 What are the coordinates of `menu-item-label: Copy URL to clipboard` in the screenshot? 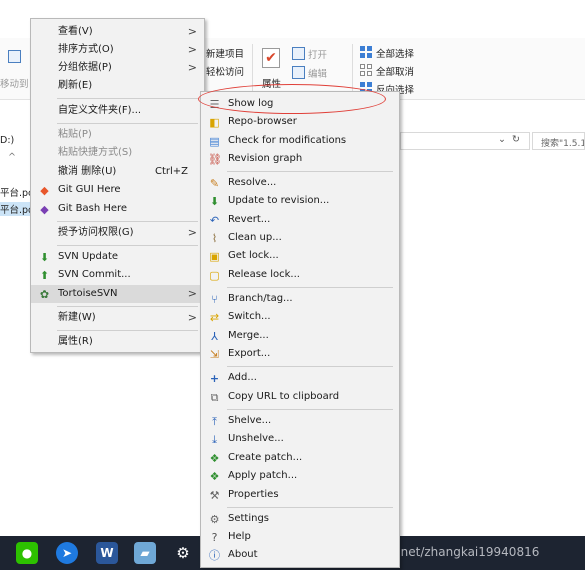 It's located at (284, 396).